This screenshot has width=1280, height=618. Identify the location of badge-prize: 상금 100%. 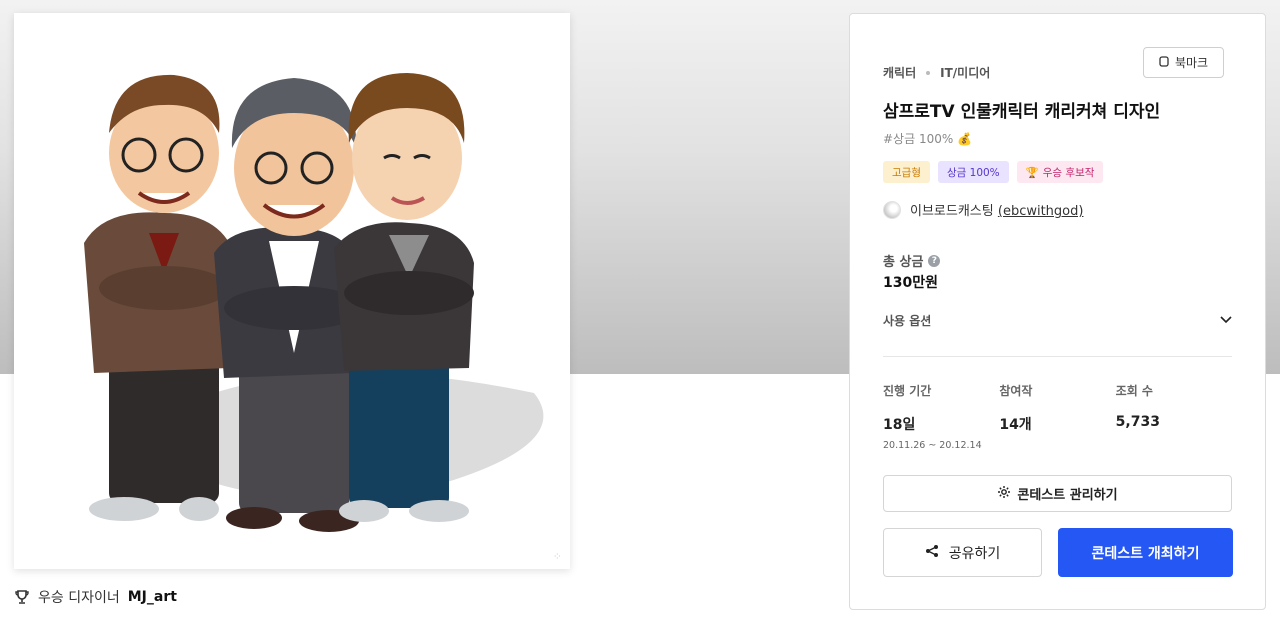
(973, 172).